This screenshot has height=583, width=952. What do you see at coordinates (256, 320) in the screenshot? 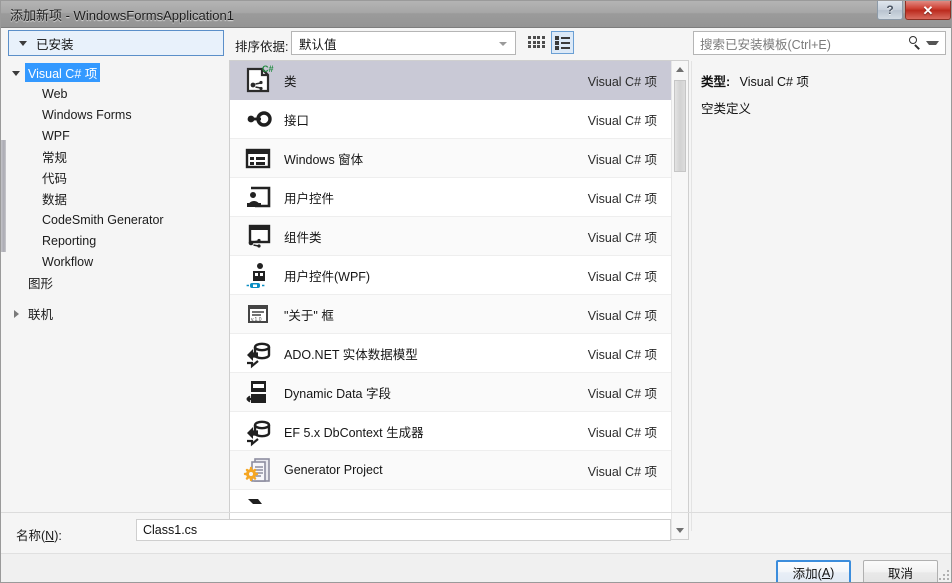
I see `svg-text: v.1.0` at bounding box center [256, 320].